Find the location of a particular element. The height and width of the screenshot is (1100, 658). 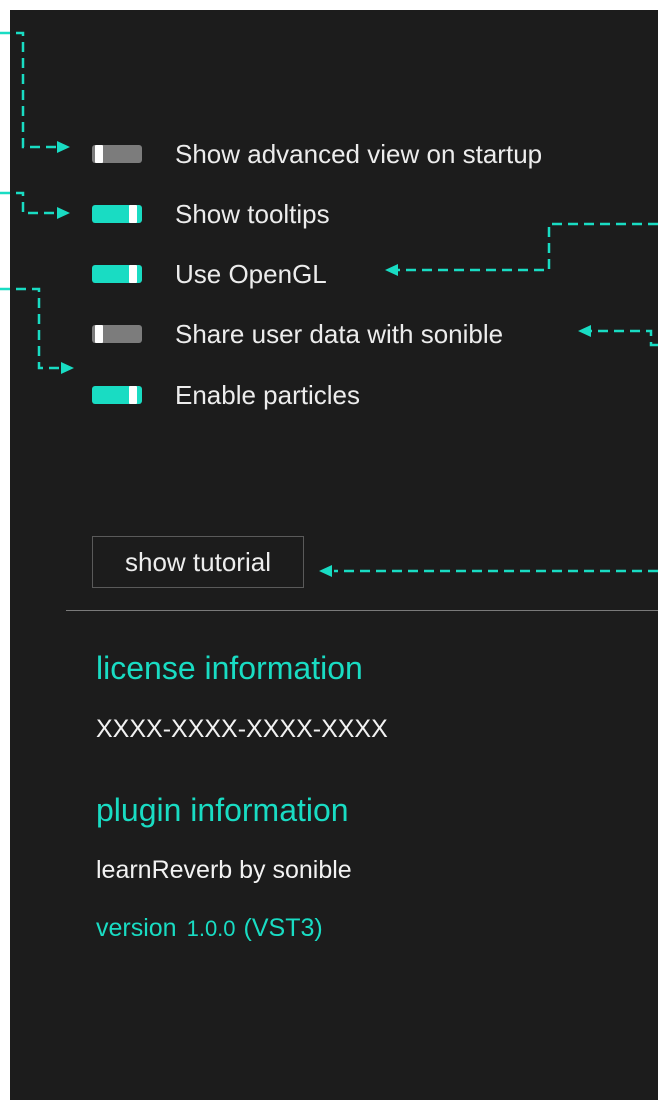

particles-toggle is located at coordinates (117, 395).